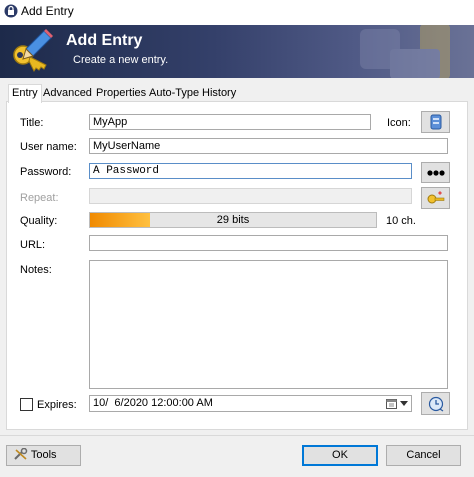 This screenshot has width=474, height=477. Describe the element at coordinates (268, 243) in the screenshot. I see `url-field` at that location.